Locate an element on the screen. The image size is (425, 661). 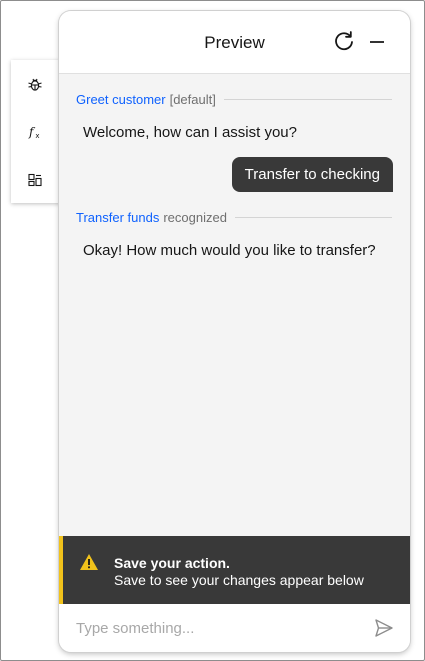
variables-icon is located at coordinates (35, 180).